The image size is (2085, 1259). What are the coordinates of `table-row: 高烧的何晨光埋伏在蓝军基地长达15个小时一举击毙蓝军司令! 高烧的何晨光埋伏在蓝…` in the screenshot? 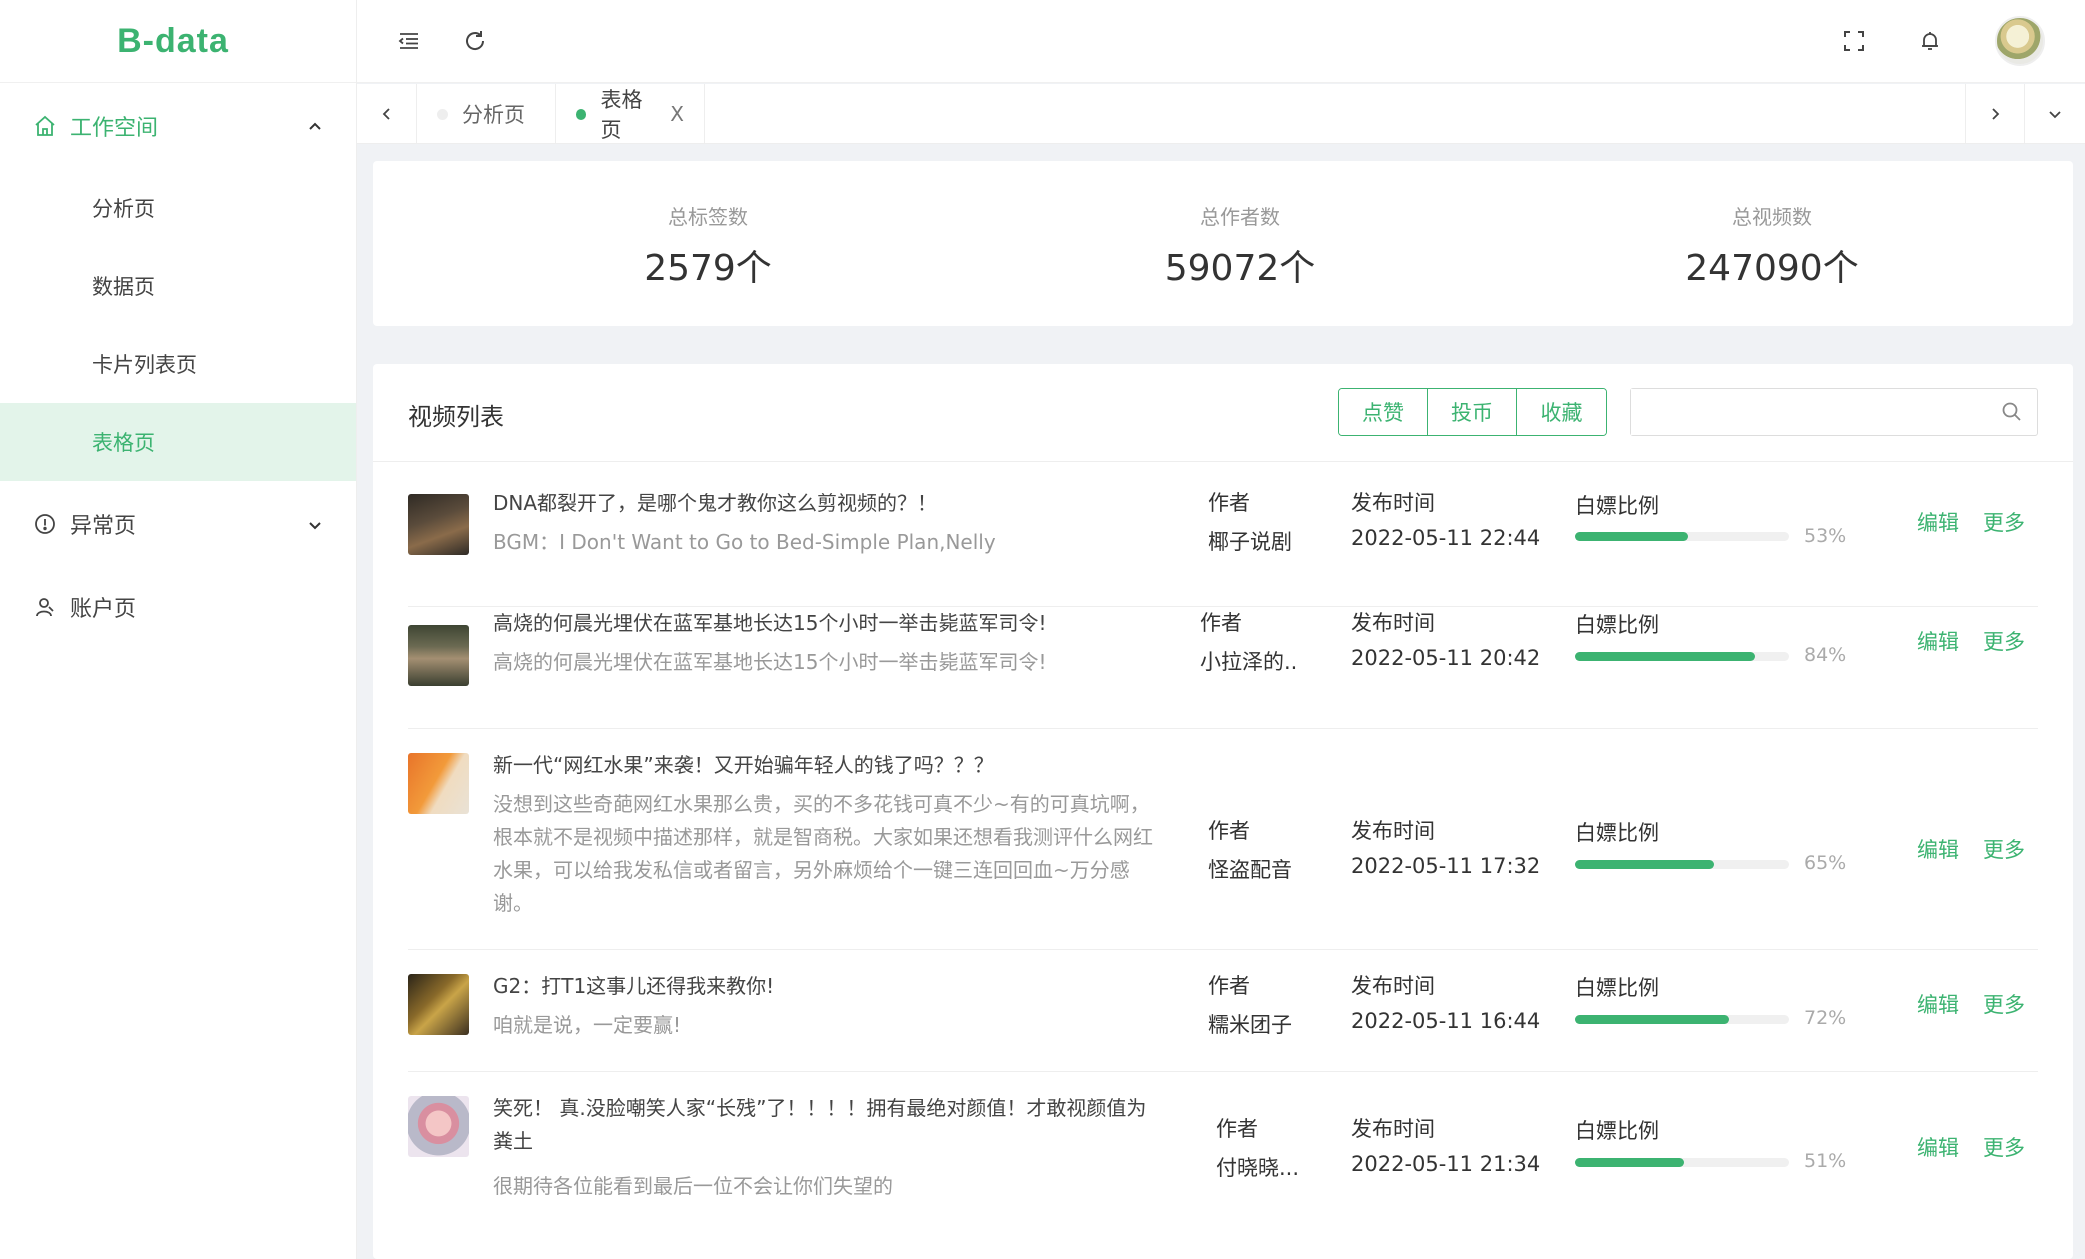 It's located at (1223, 668).